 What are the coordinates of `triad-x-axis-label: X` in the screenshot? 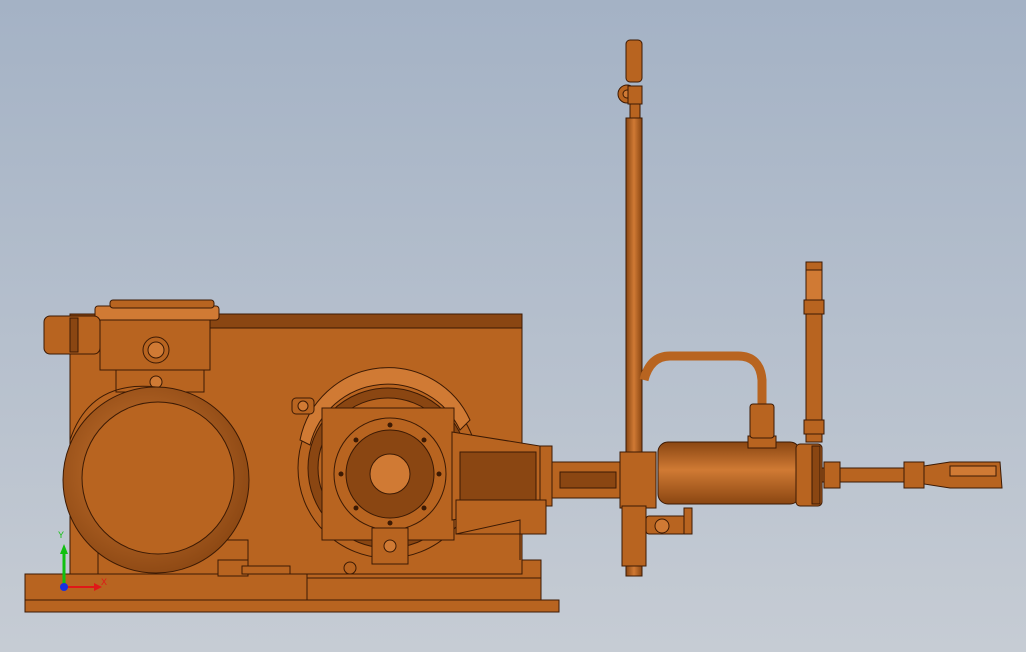 It's located at (104, 582).